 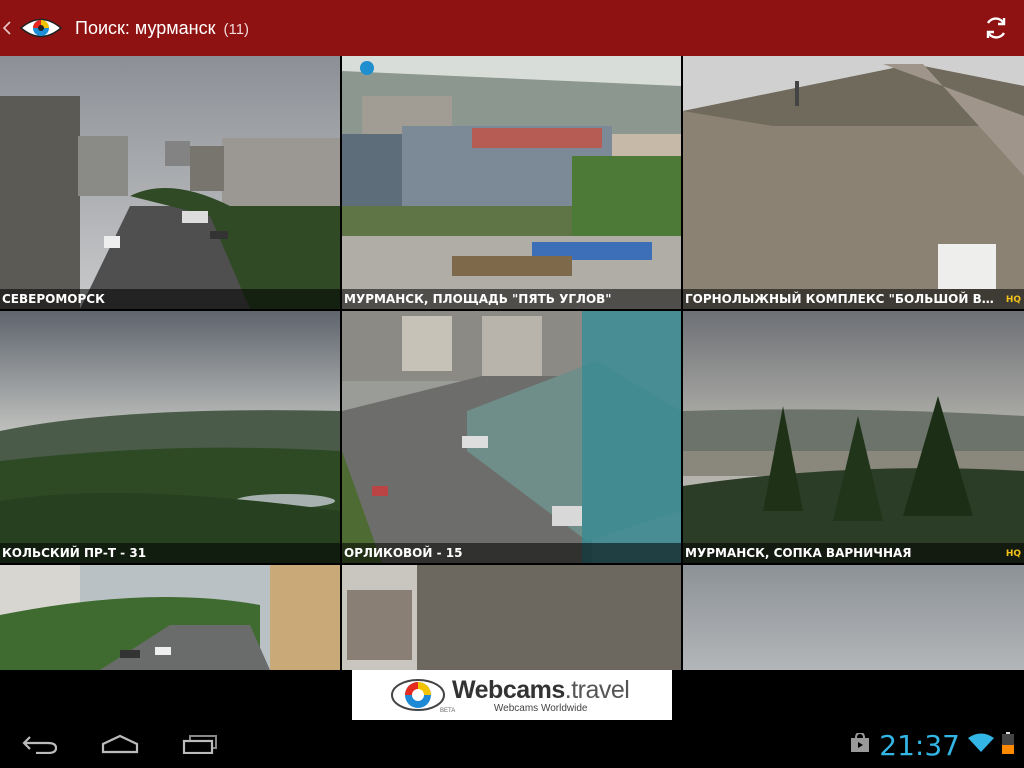 What do you see at coordinates (120, 744) in the screenshot?
I see `home-icon` at bounding box center [120, 744].